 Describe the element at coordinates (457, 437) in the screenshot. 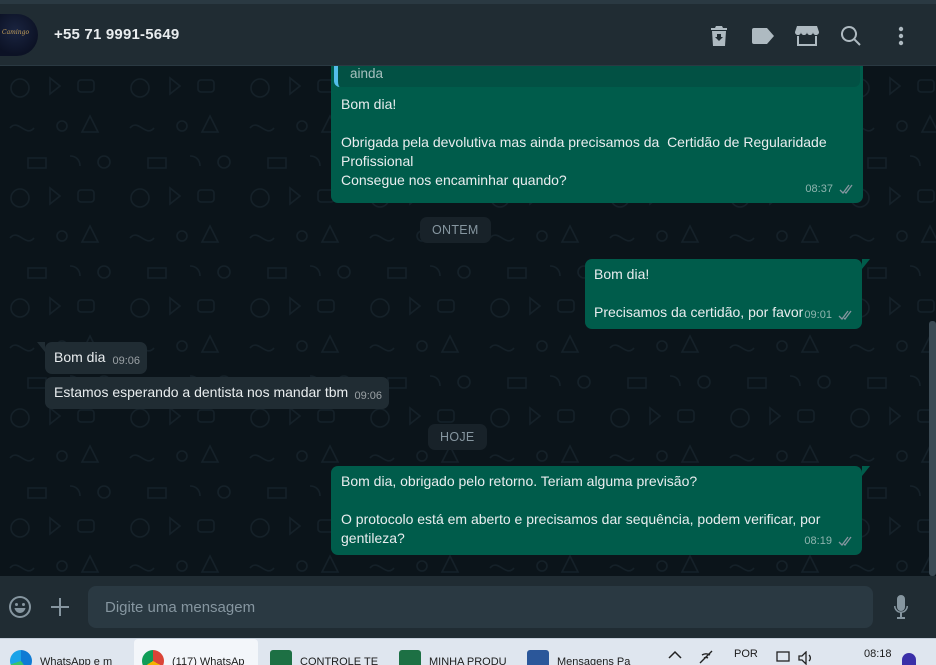

I see `date-separator: HOJE` at that location.